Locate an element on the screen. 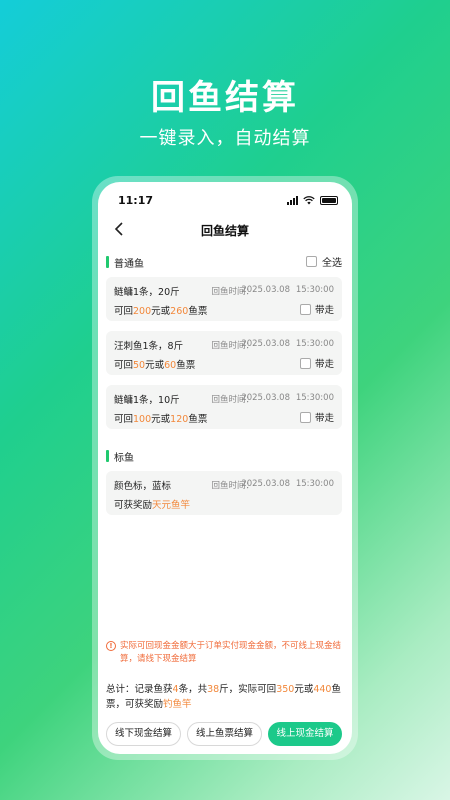  online-cash-settle-button: 线上现金结算 is located at coordinates (305, 734).